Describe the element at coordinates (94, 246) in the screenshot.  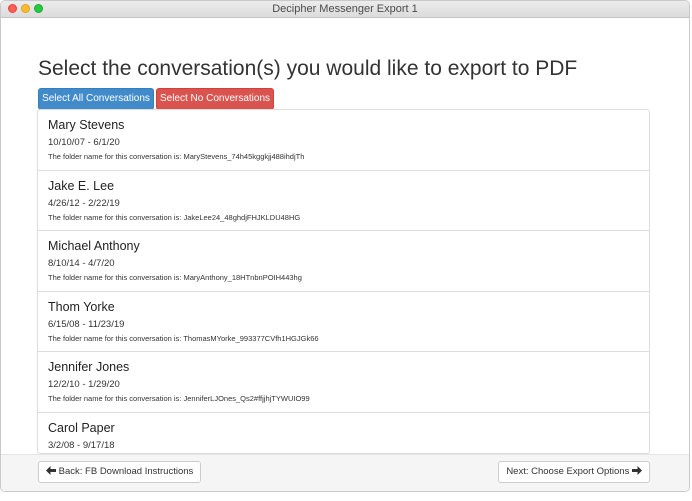
I see `conversation-name: Michael Anthony` at that location.